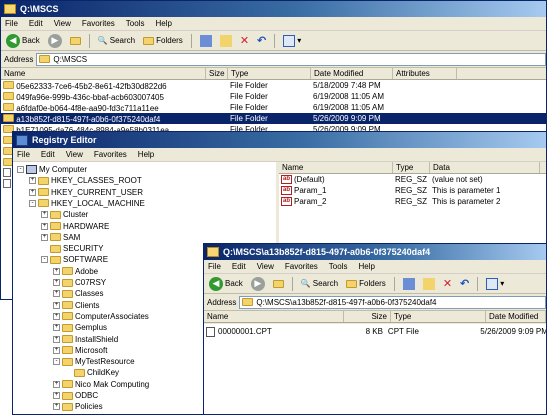  I want to click on tree-node: + Classes, so click(78, 293).